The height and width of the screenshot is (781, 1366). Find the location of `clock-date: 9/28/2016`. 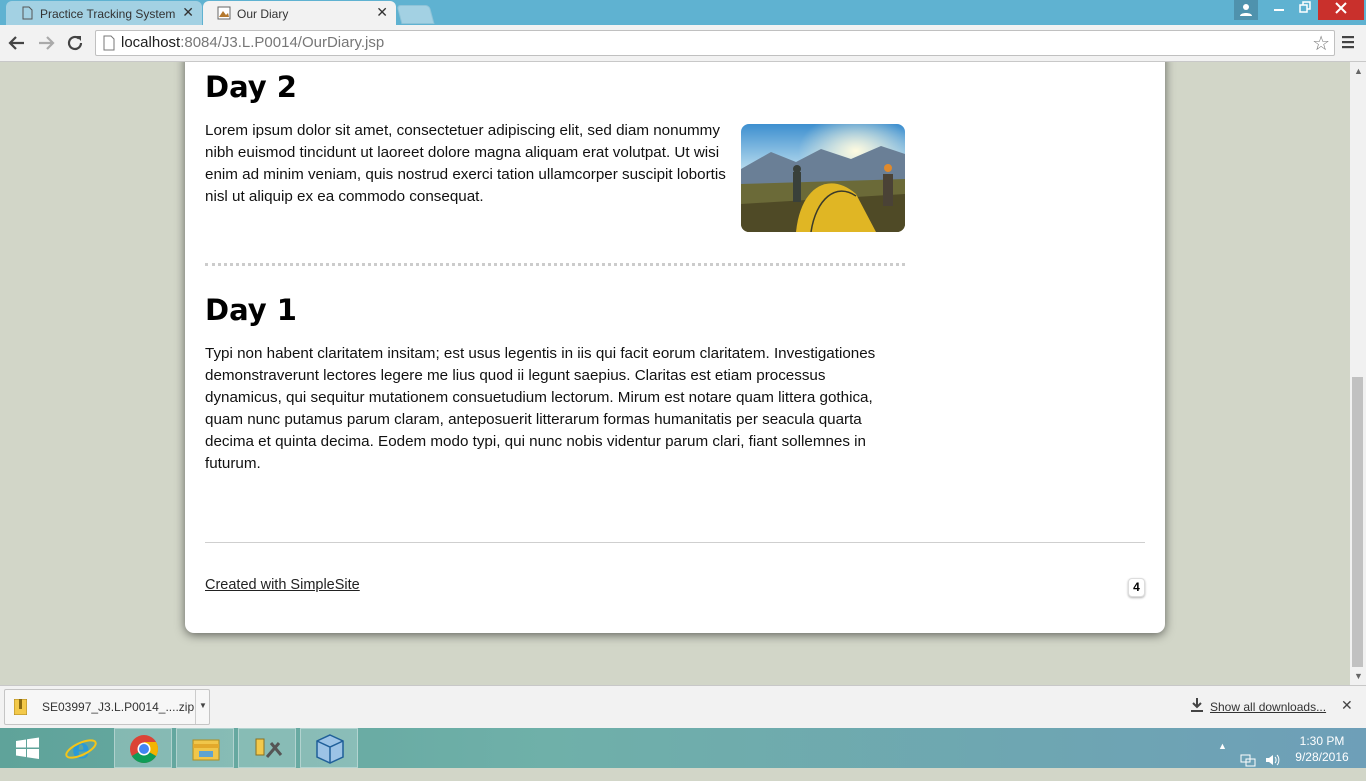

clock-date: 9/28/2016 is located at coordinates (1322, 757).